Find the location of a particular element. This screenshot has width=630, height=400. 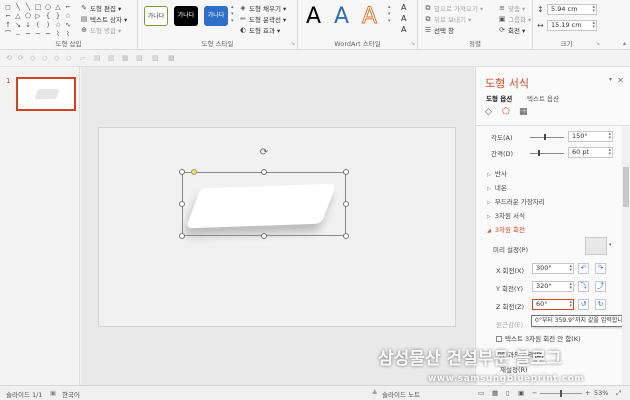

x-rotation-input: 300° ▴ ▾ is located at coordinates (553, 268).